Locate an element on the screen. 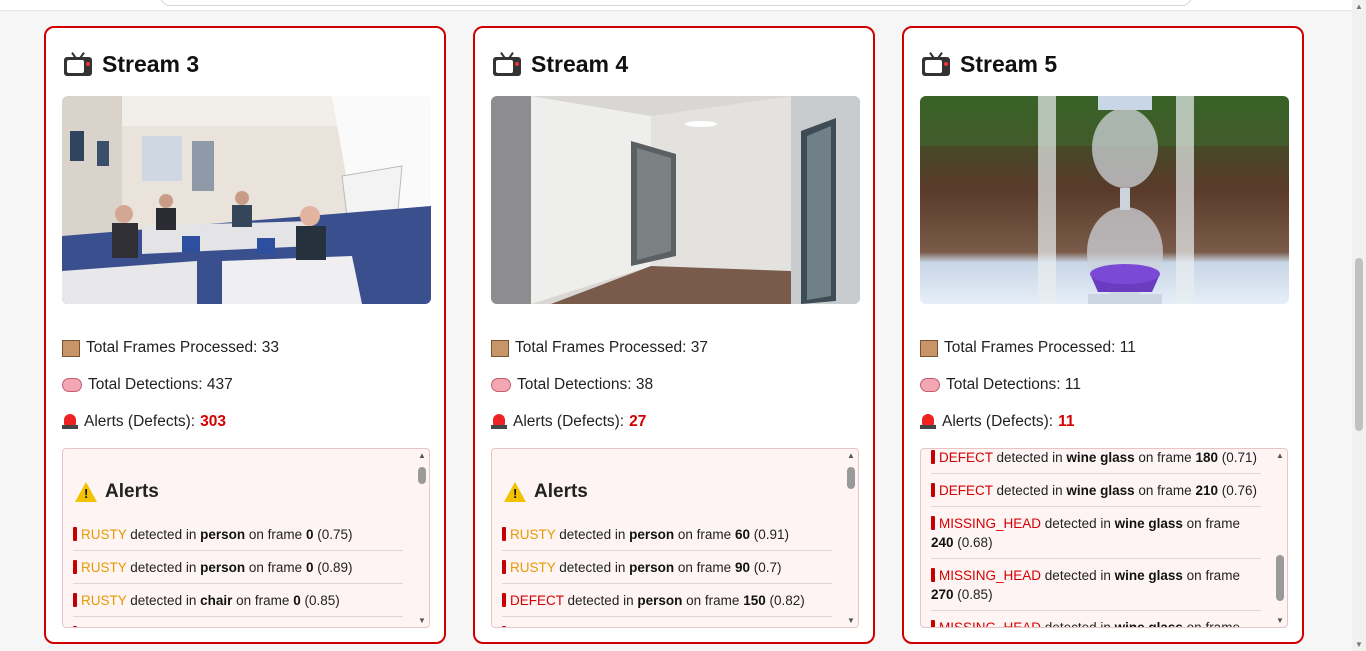 Image resolution: width=1366 pixels, height=651 pixels. frames-stat: Total Frames Processed: 33 is located at coordinates (170, 348).